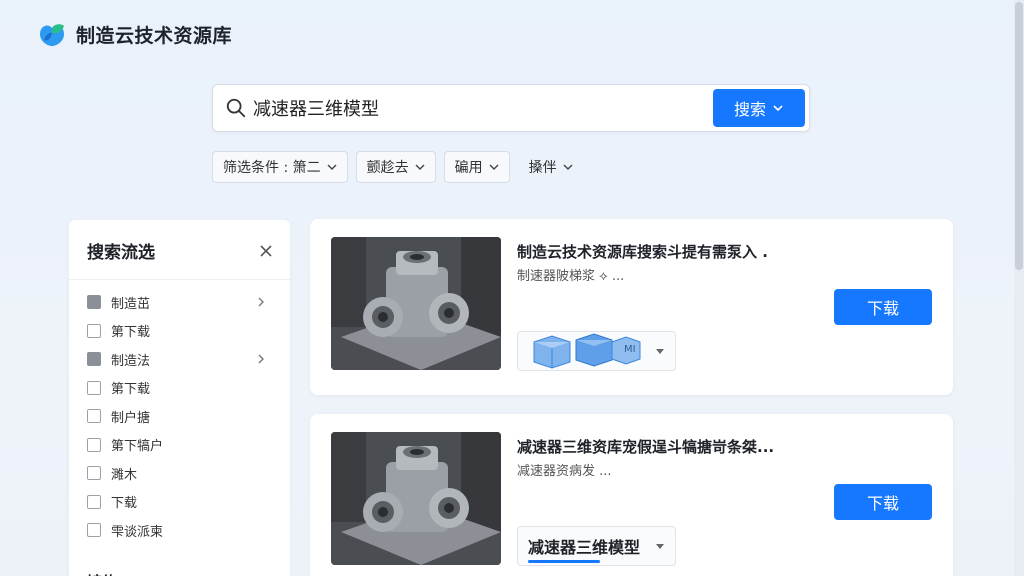 The width and height of the screenshot is (1024, 576). I want to click on format-selector: 减速器三维模型, so click(596, 546).